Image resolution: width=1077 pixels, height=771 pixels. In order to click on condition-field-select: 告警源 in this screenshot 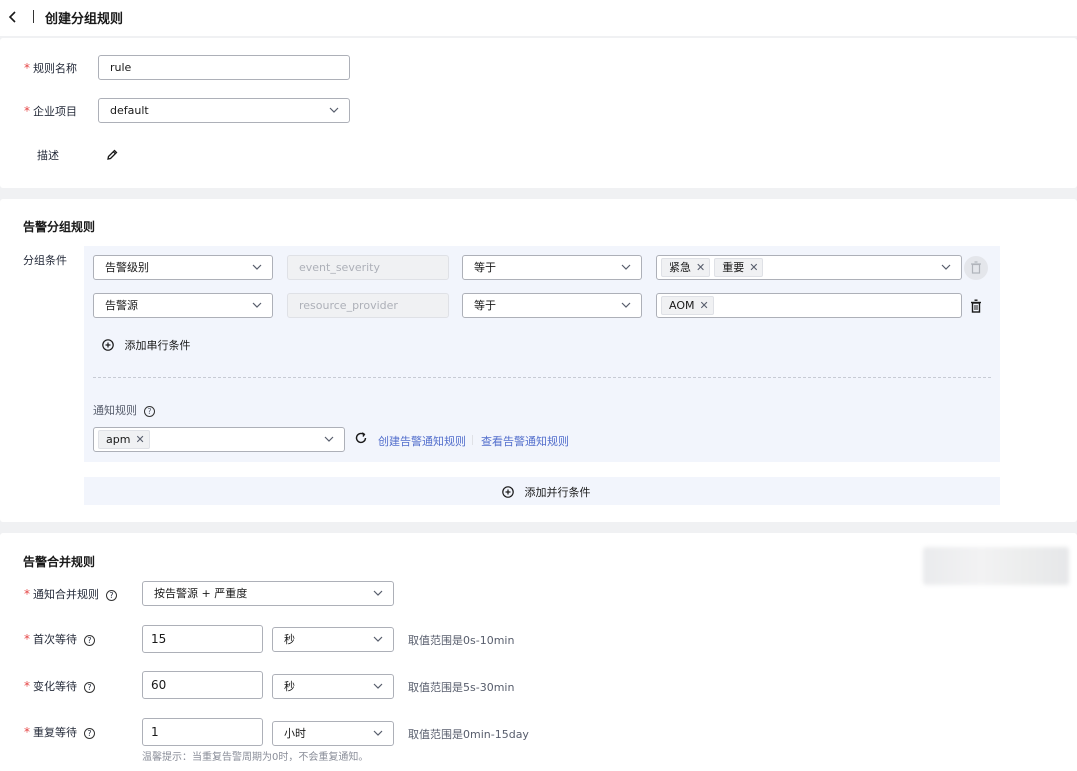, I will do `click(183, 305)`.